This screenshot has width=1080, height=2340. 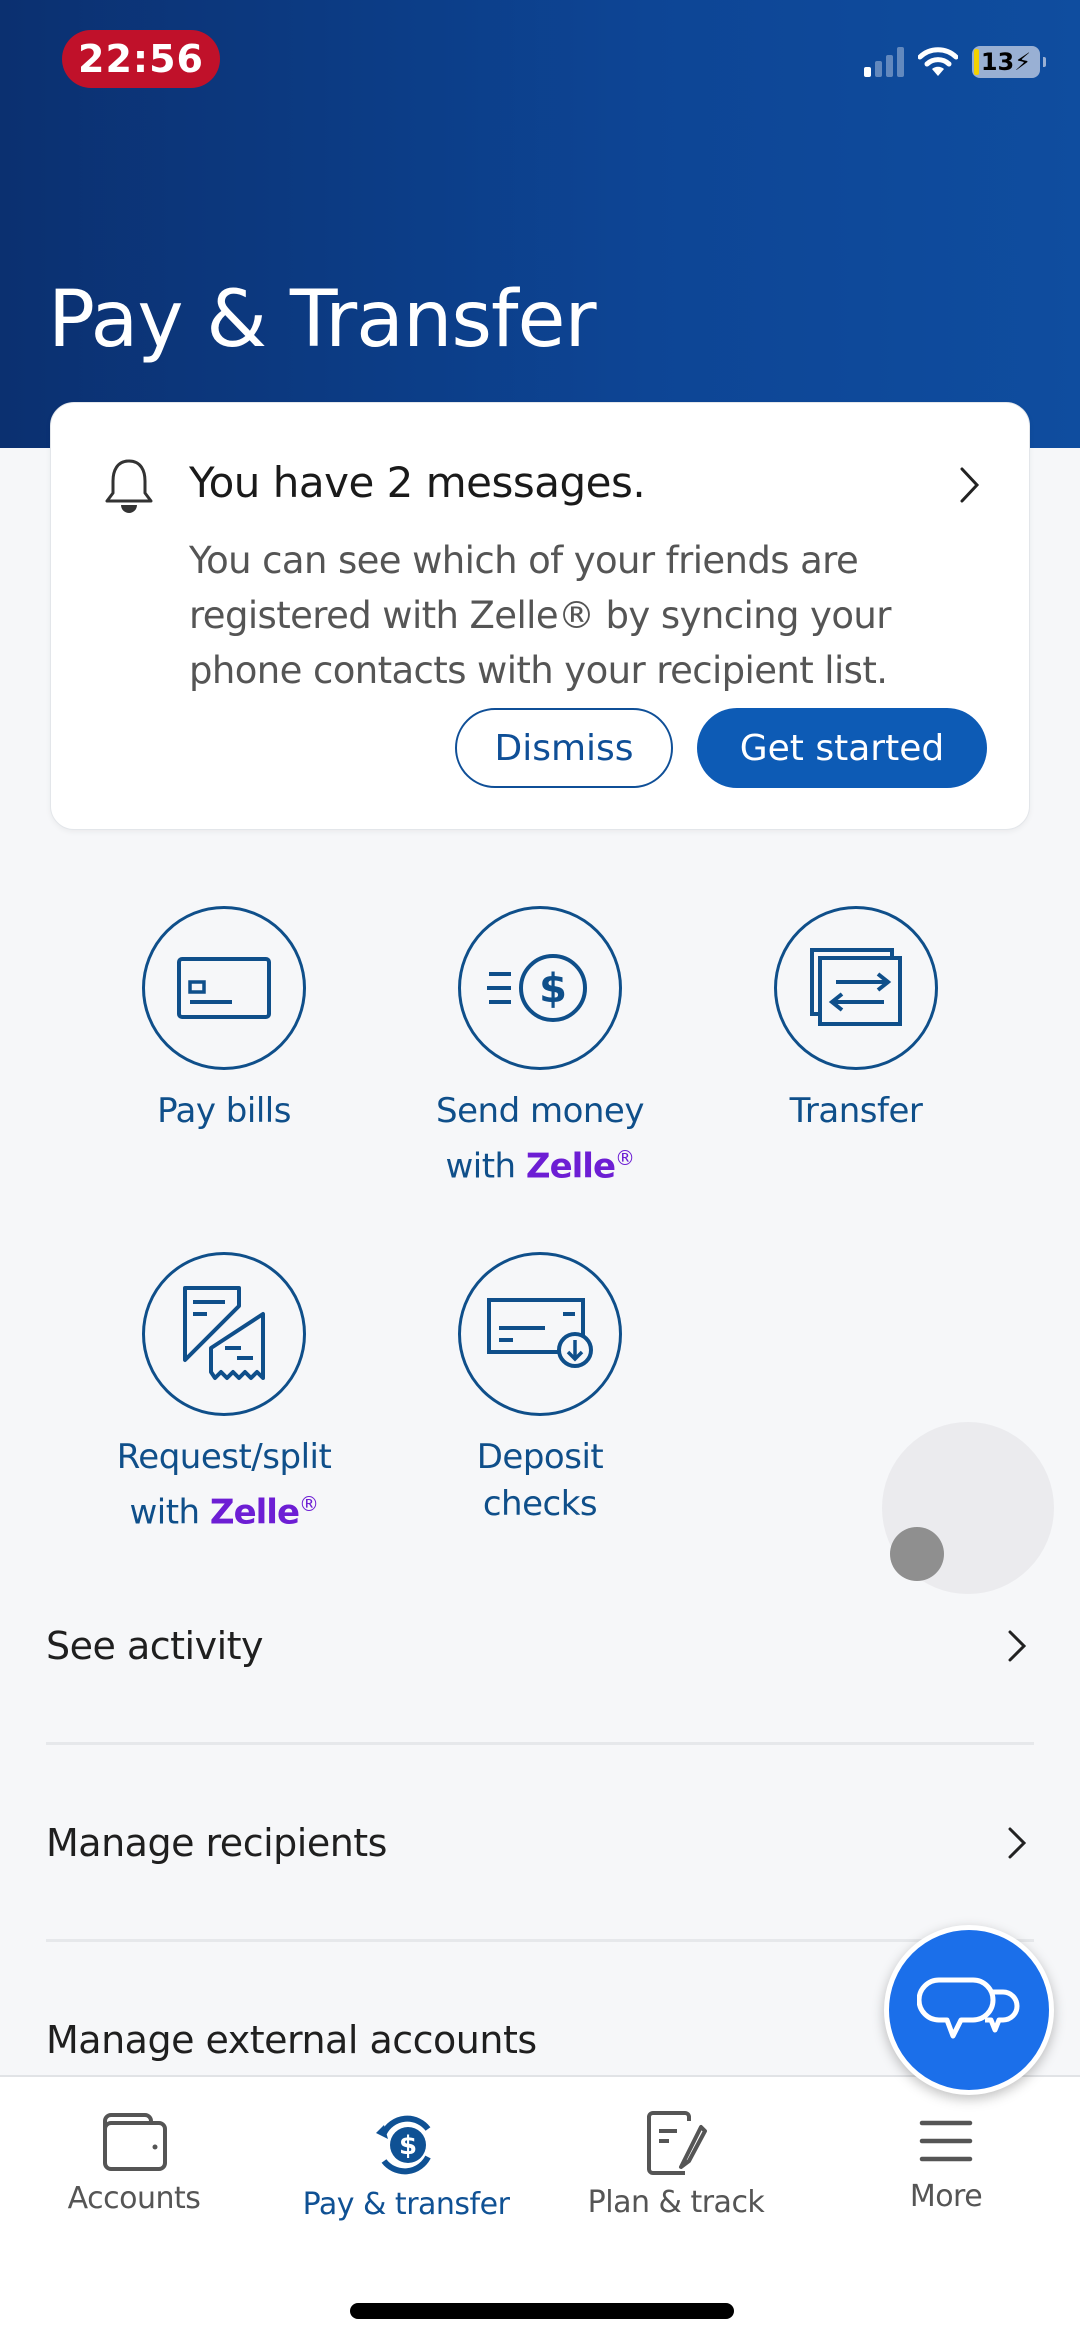 I want to click on action-deposit-checks: Deposit checks, so click(x=540, y=1390).